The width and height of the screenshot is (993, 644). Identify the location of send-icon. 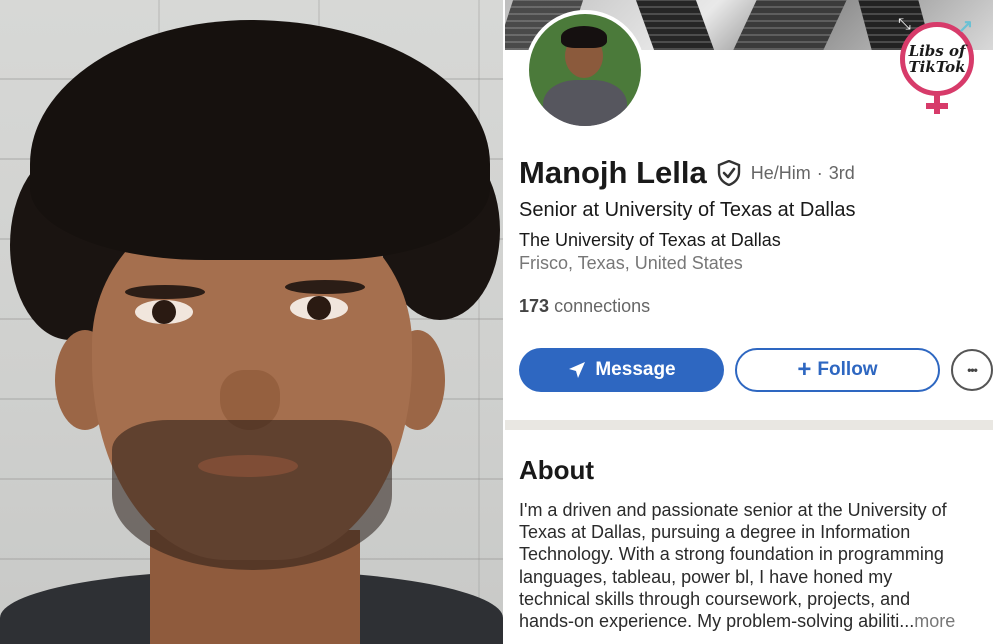
(577, 370).